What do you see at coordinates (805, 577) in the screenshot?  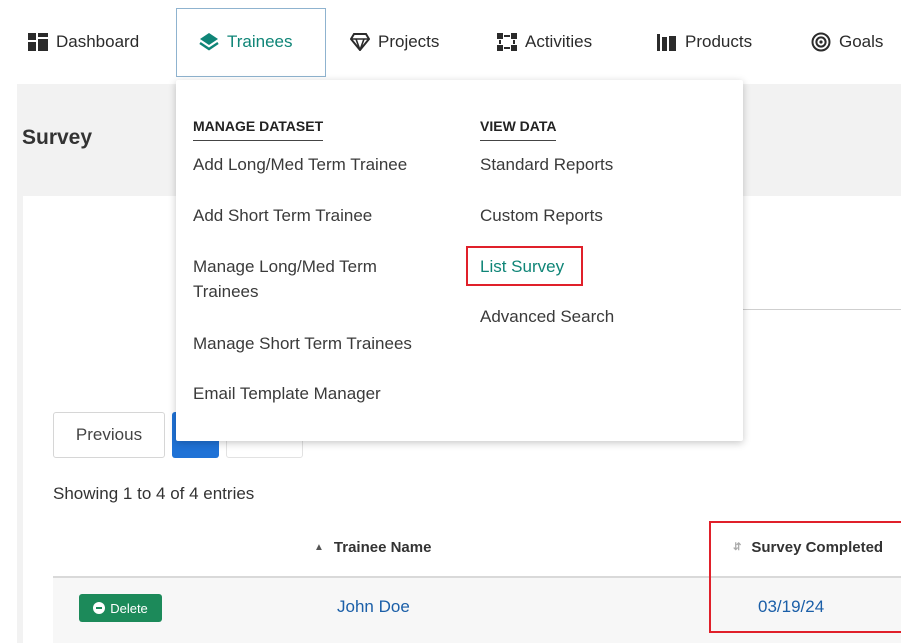 I see `survey-completed-highlight` at bounding box center [805, 577].